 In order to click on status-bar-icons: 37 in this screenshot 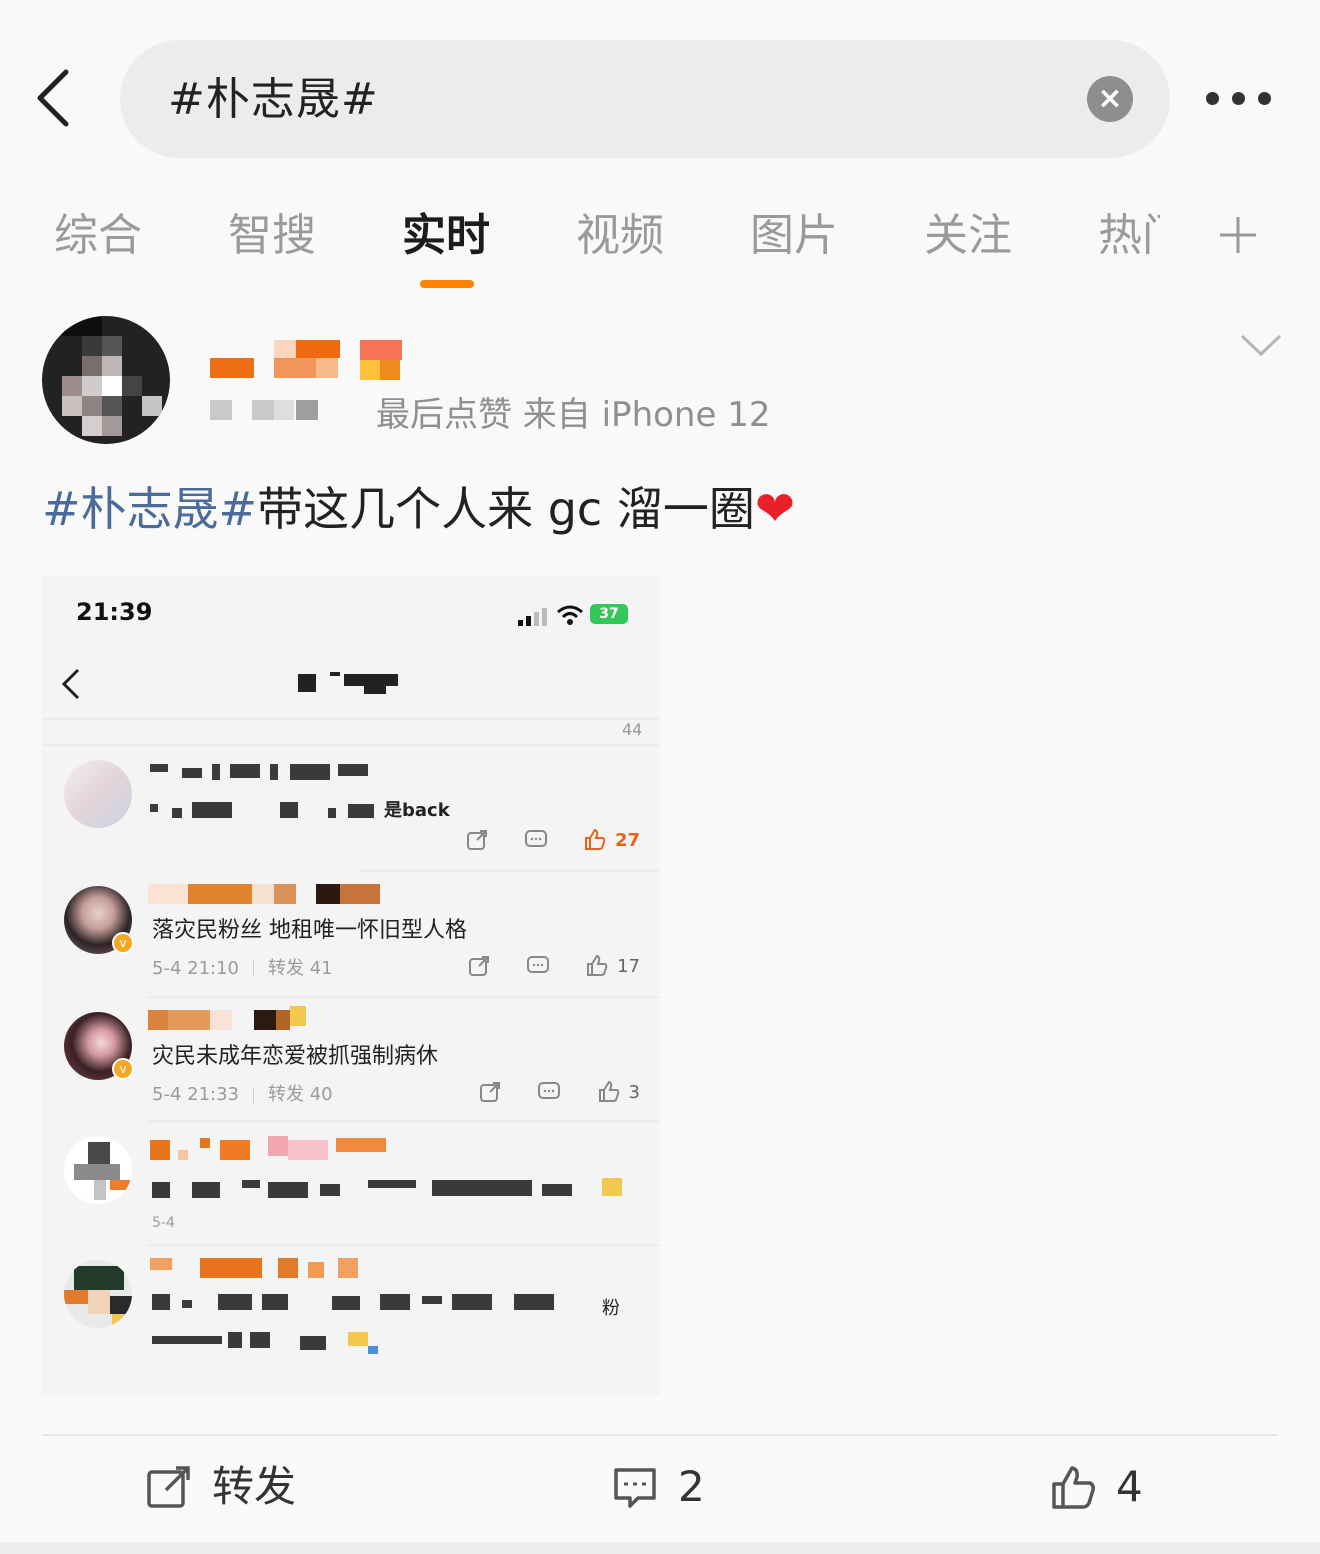, I will do `click(578, 615)`.